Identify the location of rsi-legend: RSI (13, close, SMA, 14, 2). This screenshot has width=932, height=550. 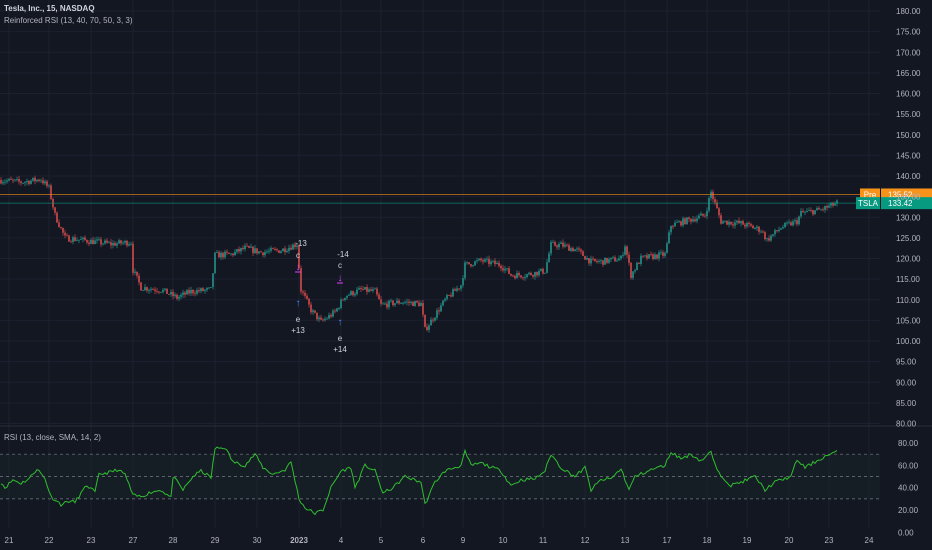
(52, 437).